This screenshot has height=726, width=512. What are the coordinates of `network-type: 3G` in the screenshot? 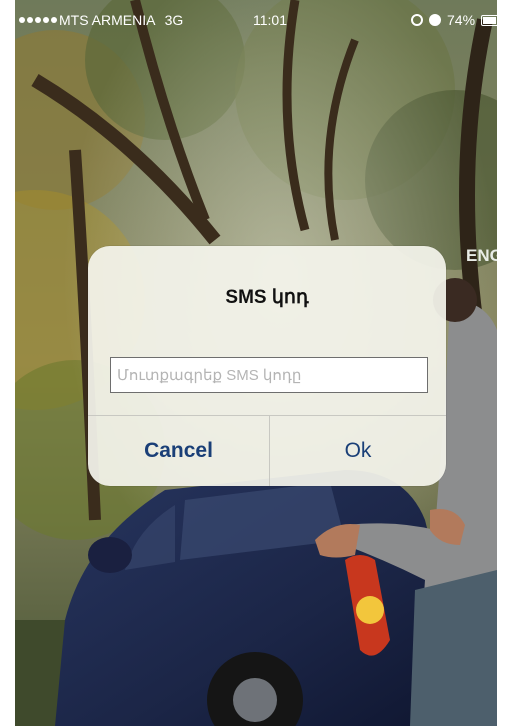 It's located at (174, 20).